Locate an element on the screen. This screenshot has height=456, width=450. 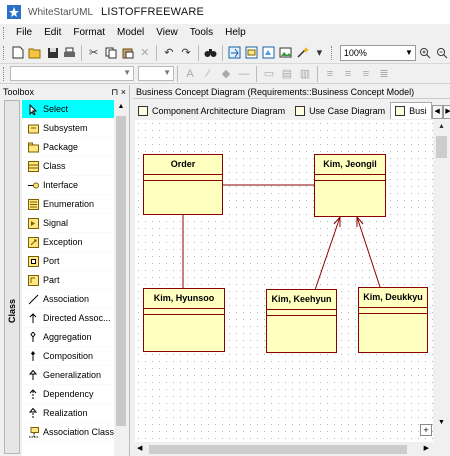
tool-label: Association is located at coordinates (66, 299).